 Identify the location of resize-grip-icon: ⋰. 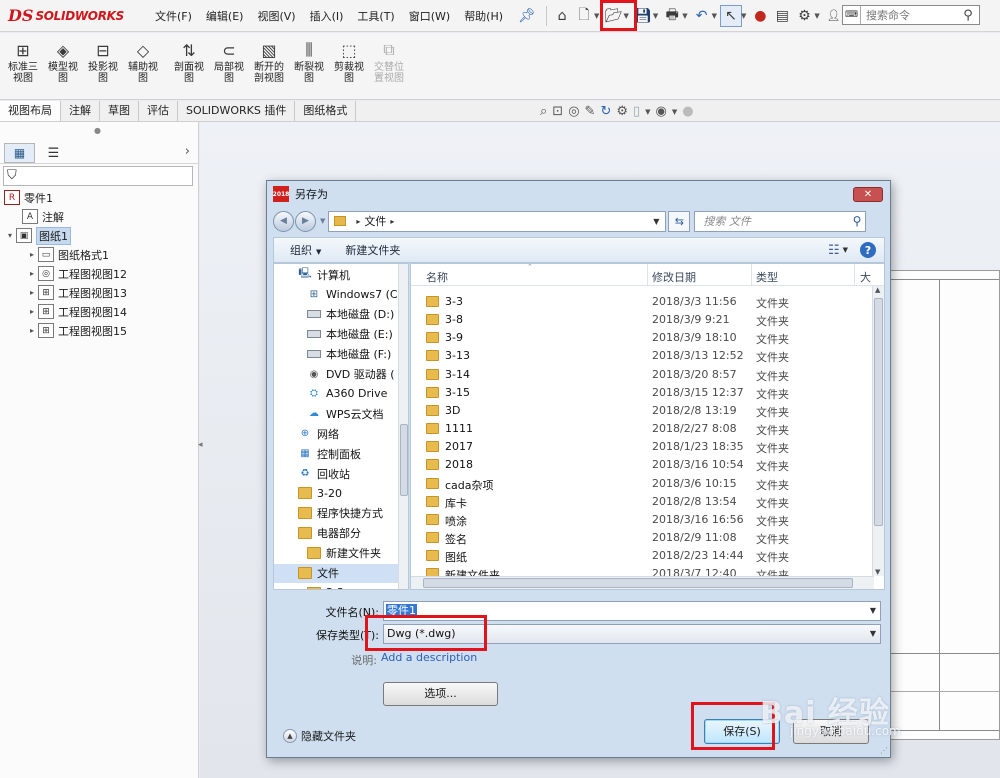
(884, 750).